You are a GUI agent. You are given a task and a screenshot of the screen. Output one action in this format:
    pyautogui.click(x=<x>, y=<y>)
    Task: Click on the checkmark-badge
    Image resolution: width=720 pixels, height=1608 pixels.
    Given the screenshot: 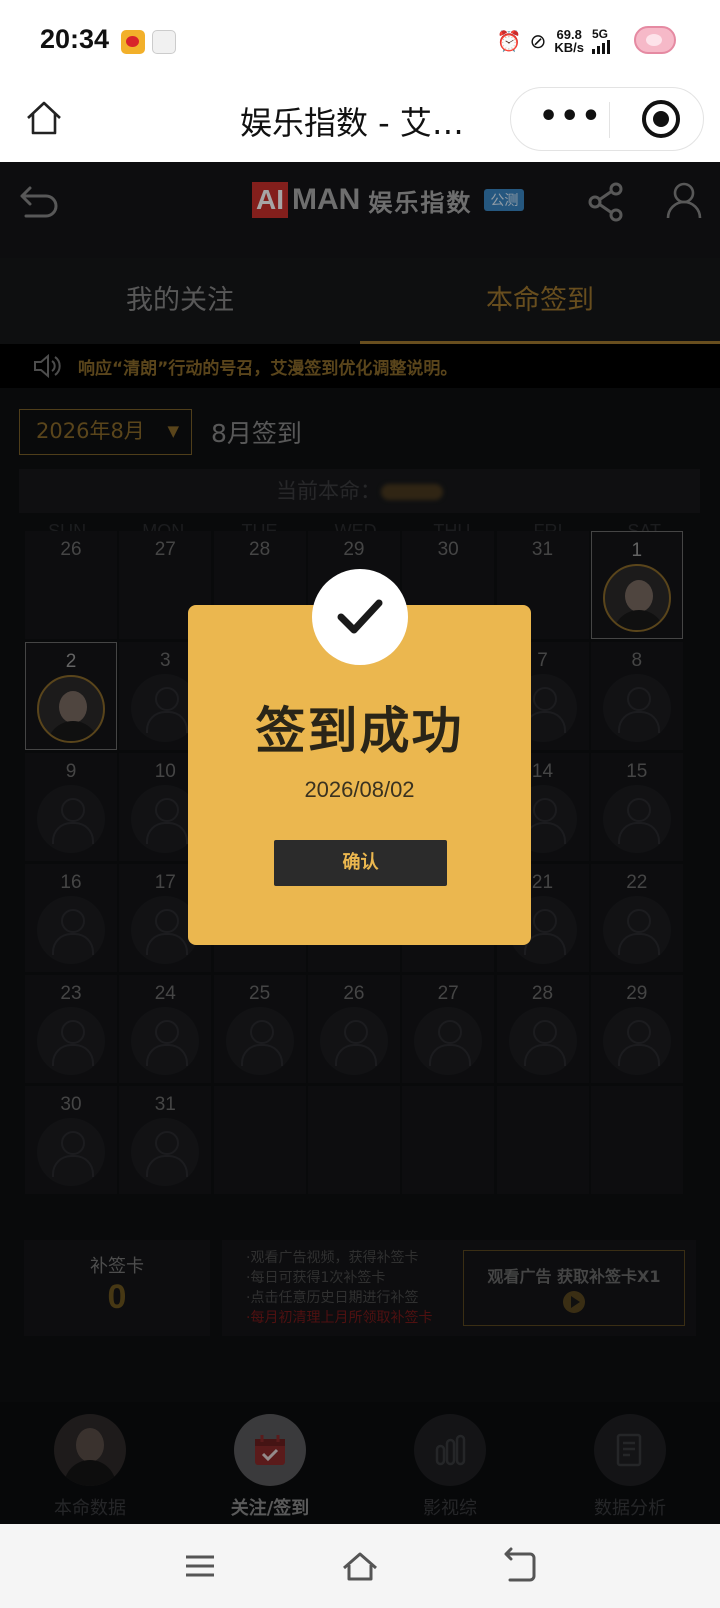 What is the action you would take?
    pyautogui.click(x=360, y=617)
    